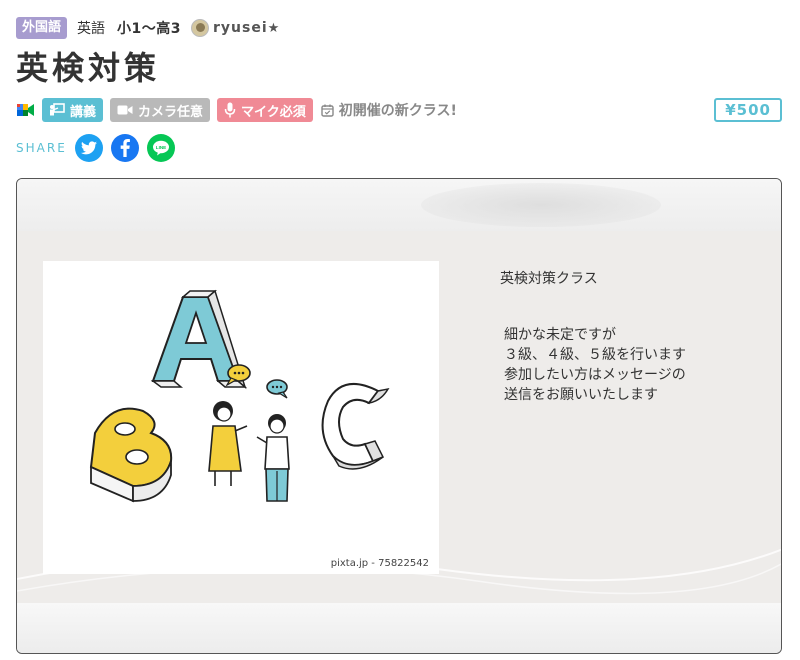  Describe the element at coordinates (240, 28) in the screenshot. I see `teacher-name: ryusei` at that location.